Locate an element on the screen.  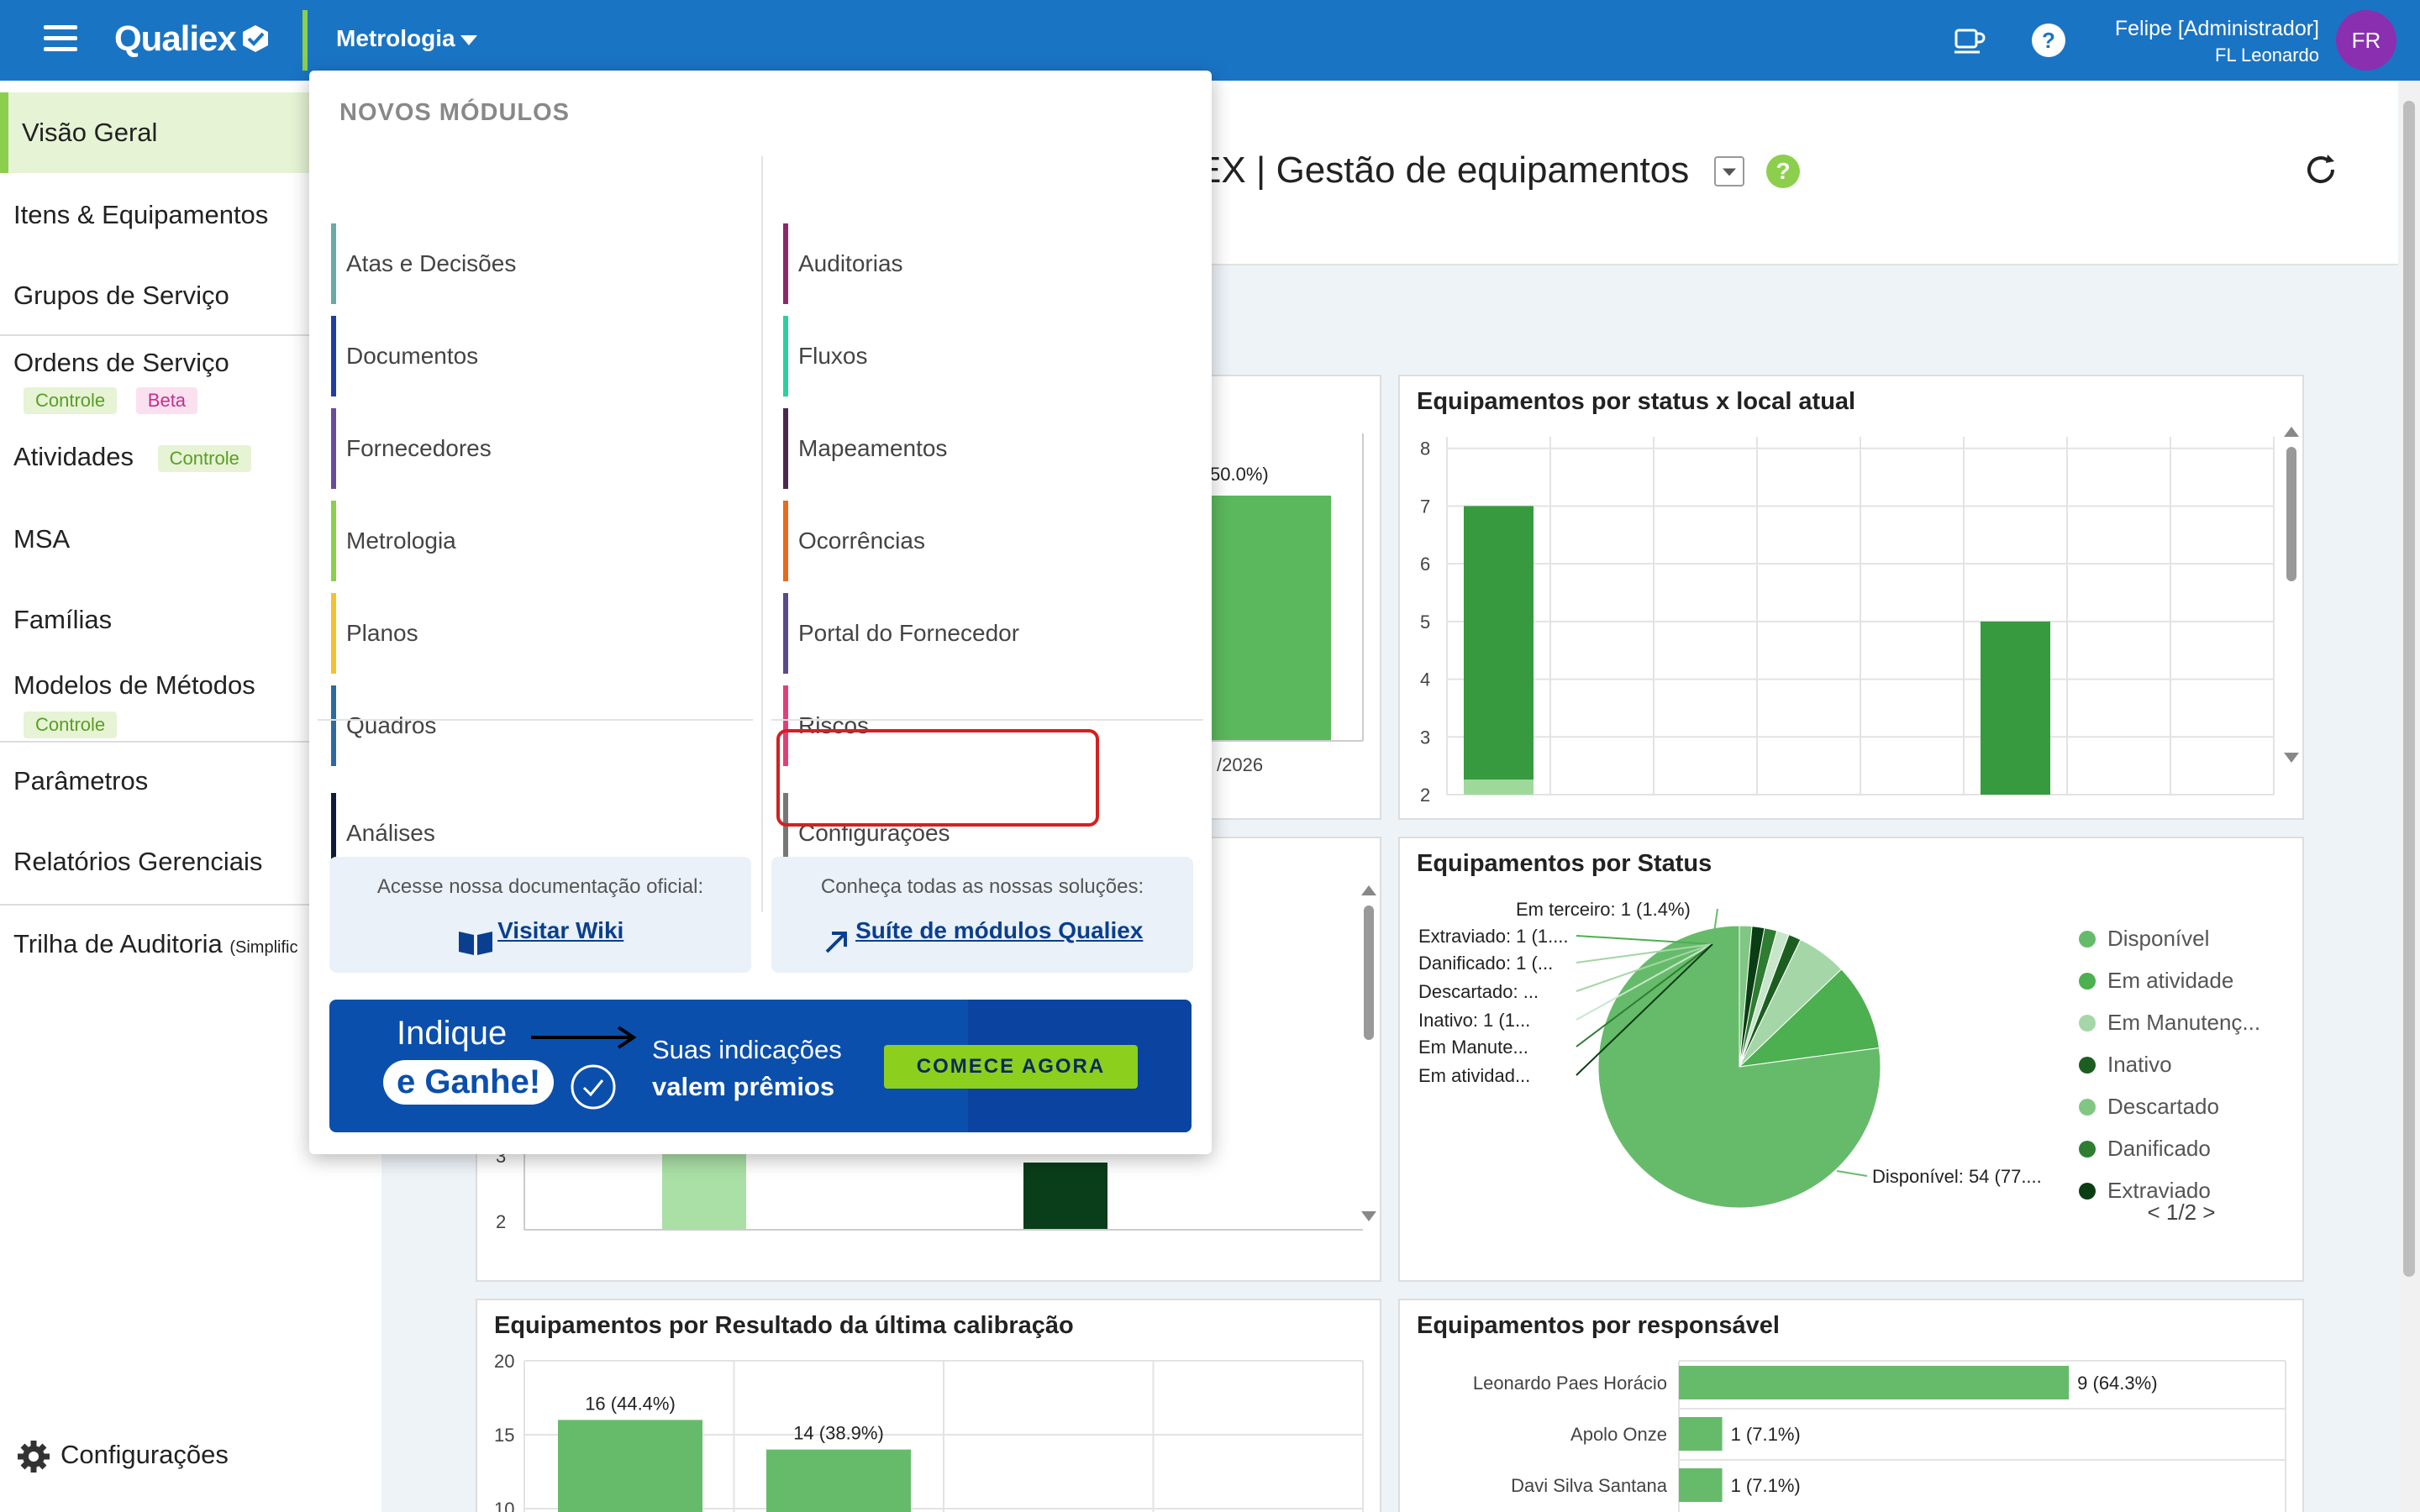
y-tick-label: 6 is located at coordinates (1425, 564).